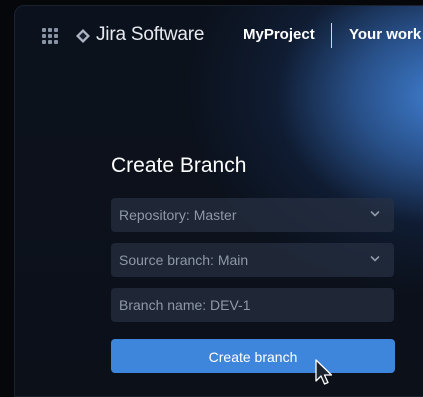  What do you see at coordinates (219, 35) in the screenshot?
I see `top-navigation: Jira Software MyProject Your work` at bounding box center [219, 35].